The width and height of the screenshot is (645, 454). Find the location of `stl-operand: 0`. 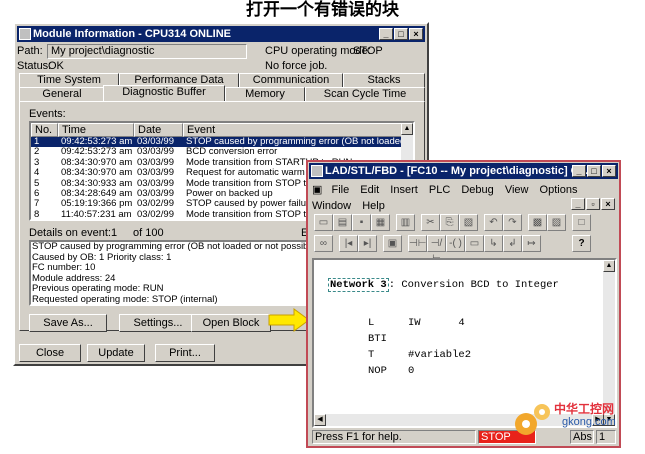

stl-operand: 0 is located at coordinates (411, 371).